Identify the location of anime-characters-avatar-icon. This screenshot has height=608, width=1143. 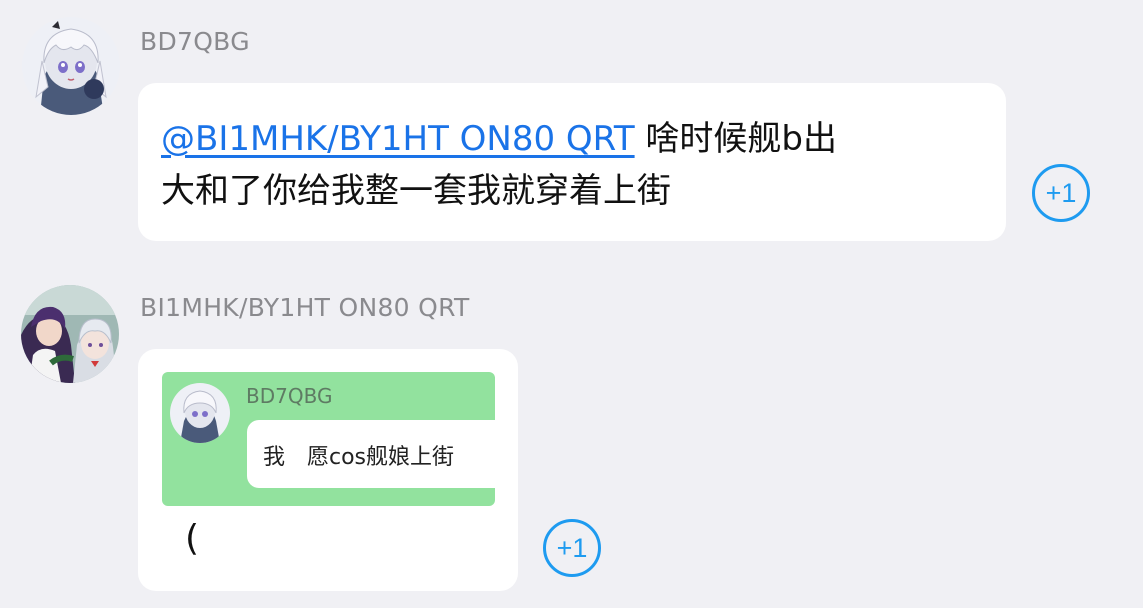
(70, 334).